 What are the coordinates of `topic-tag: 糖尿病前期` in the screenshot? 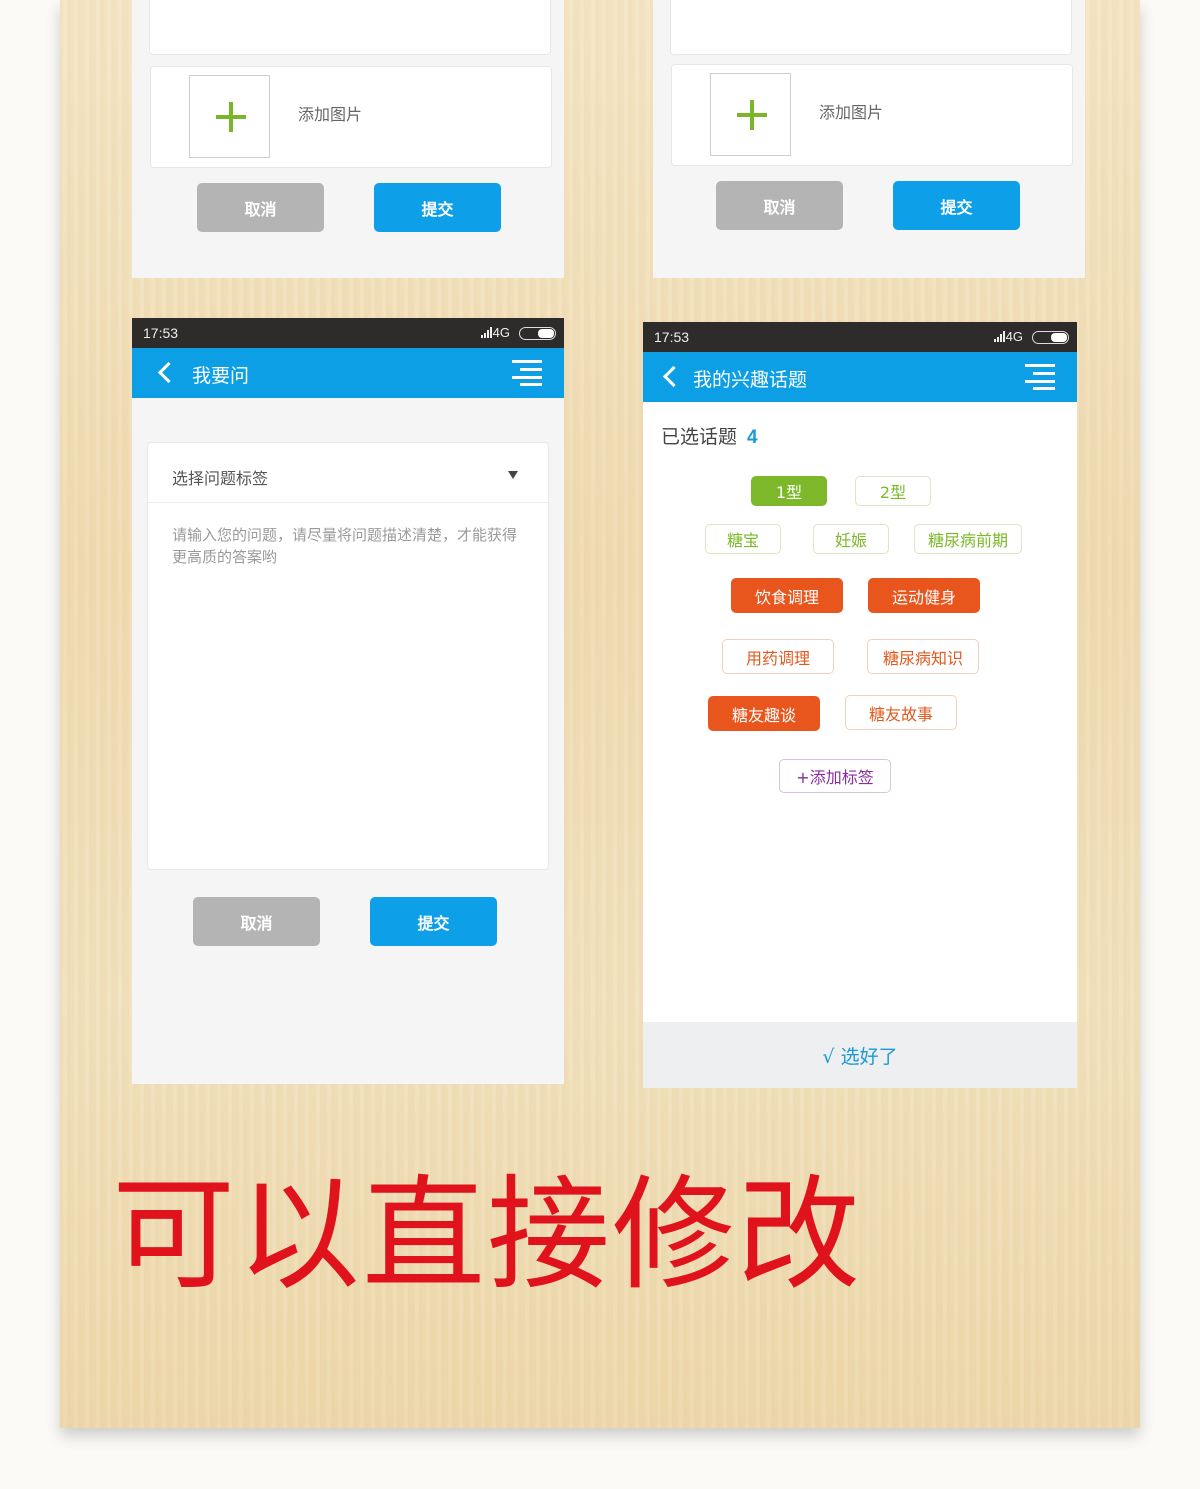 It's located at (968, 539).